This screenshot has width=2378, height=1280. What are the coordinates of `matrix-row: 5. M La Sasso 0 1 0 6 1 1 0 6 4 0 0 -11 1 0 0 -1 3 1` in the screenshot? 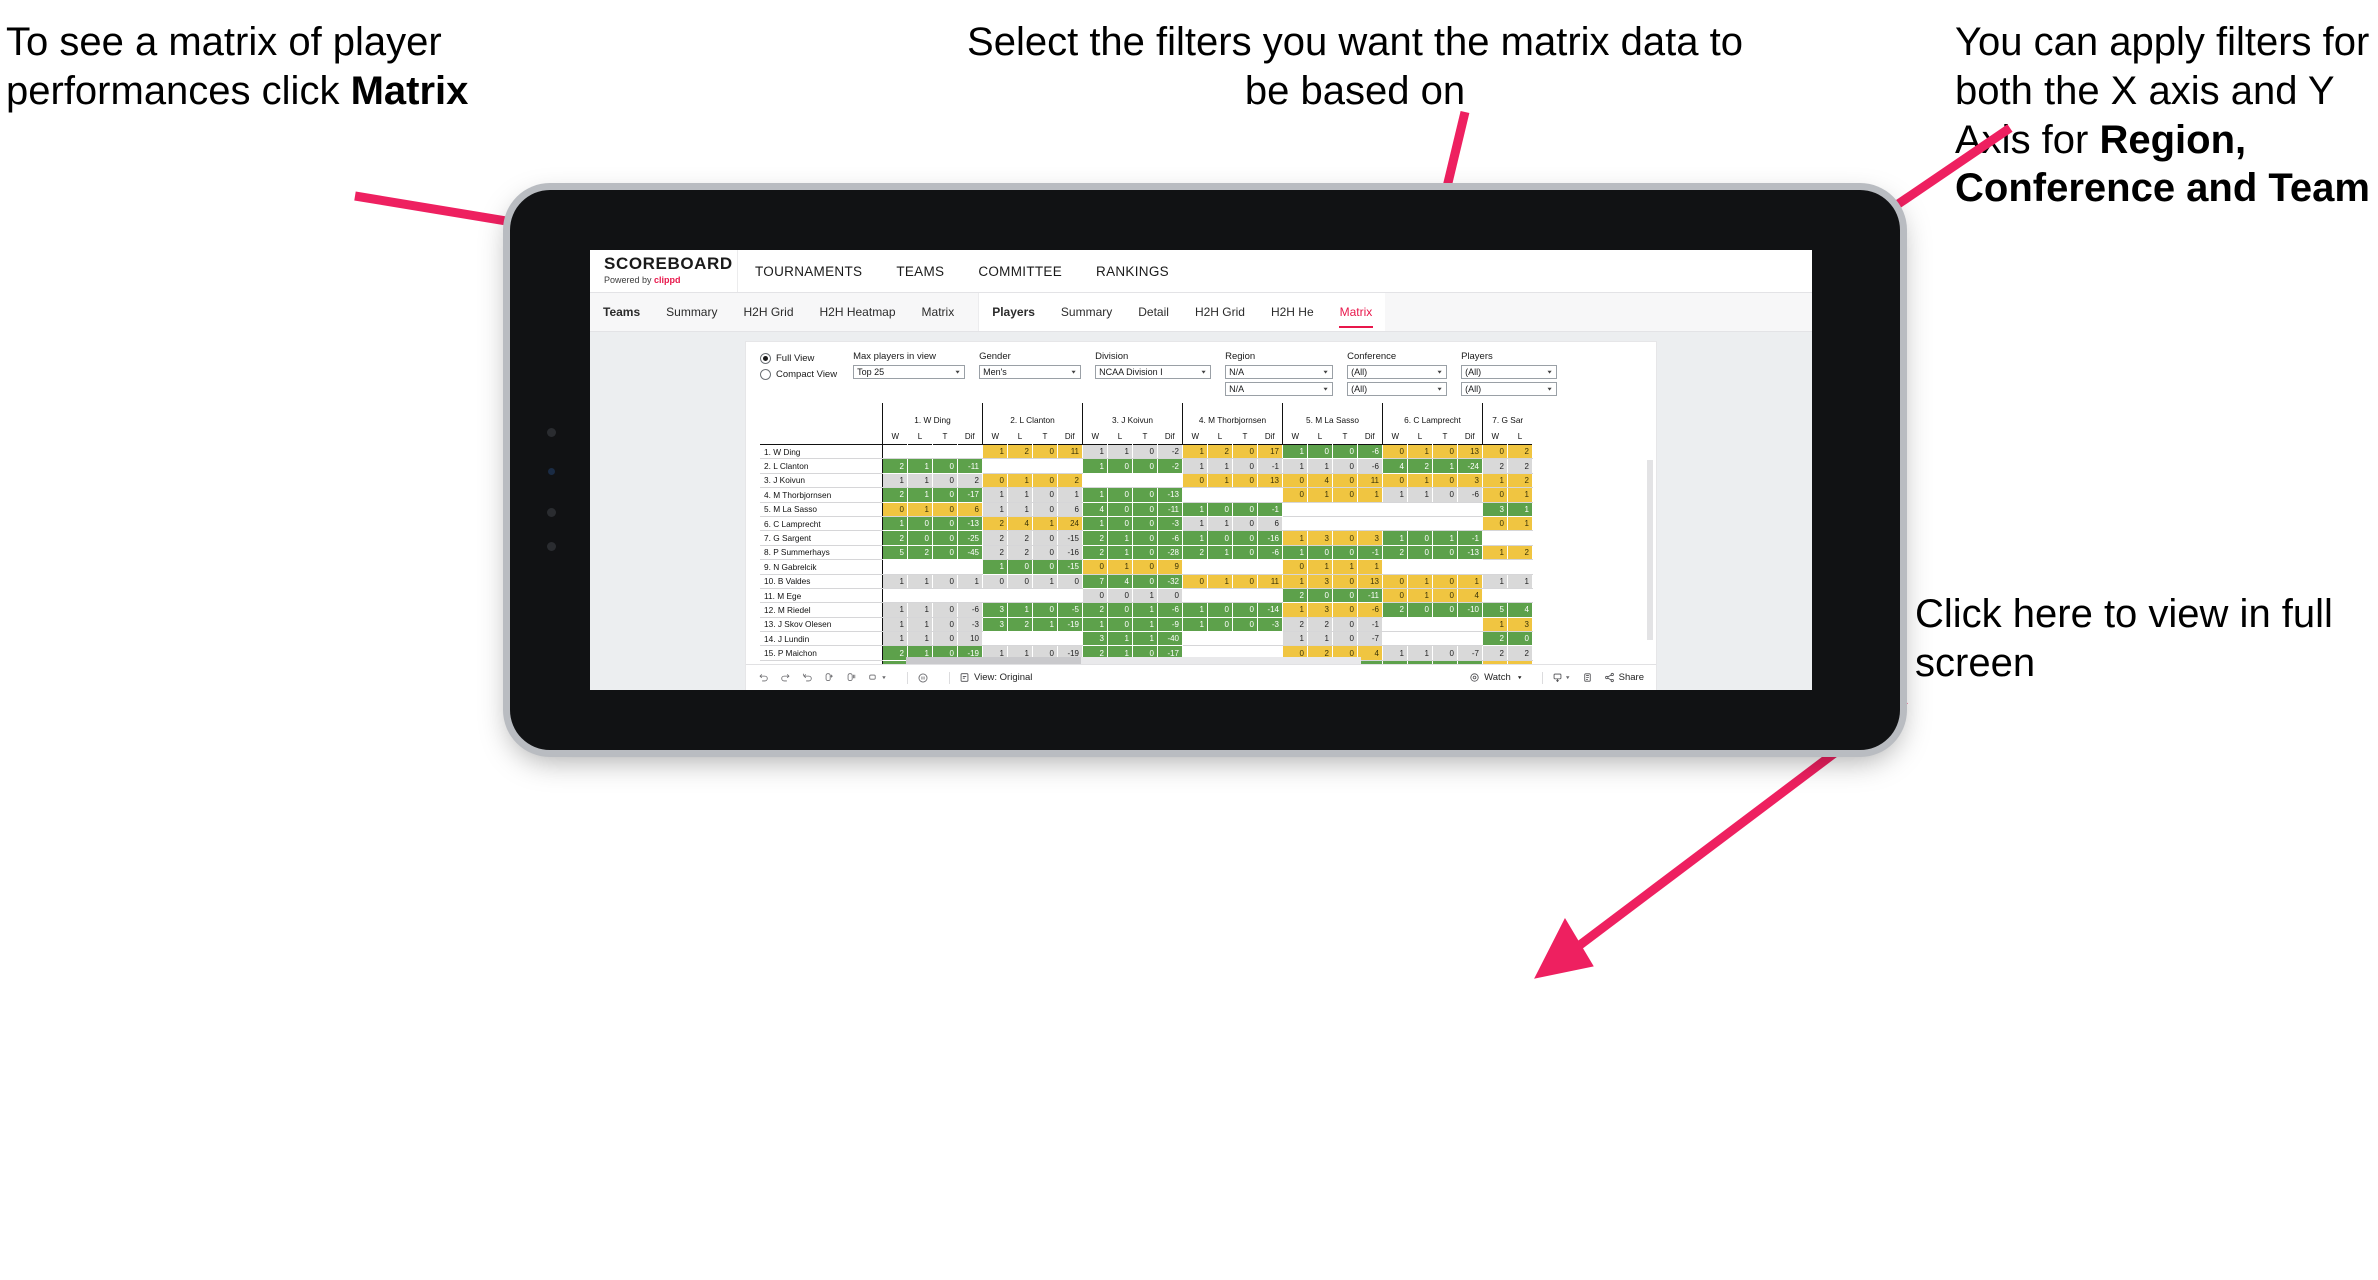 It's located at (1146, 509).